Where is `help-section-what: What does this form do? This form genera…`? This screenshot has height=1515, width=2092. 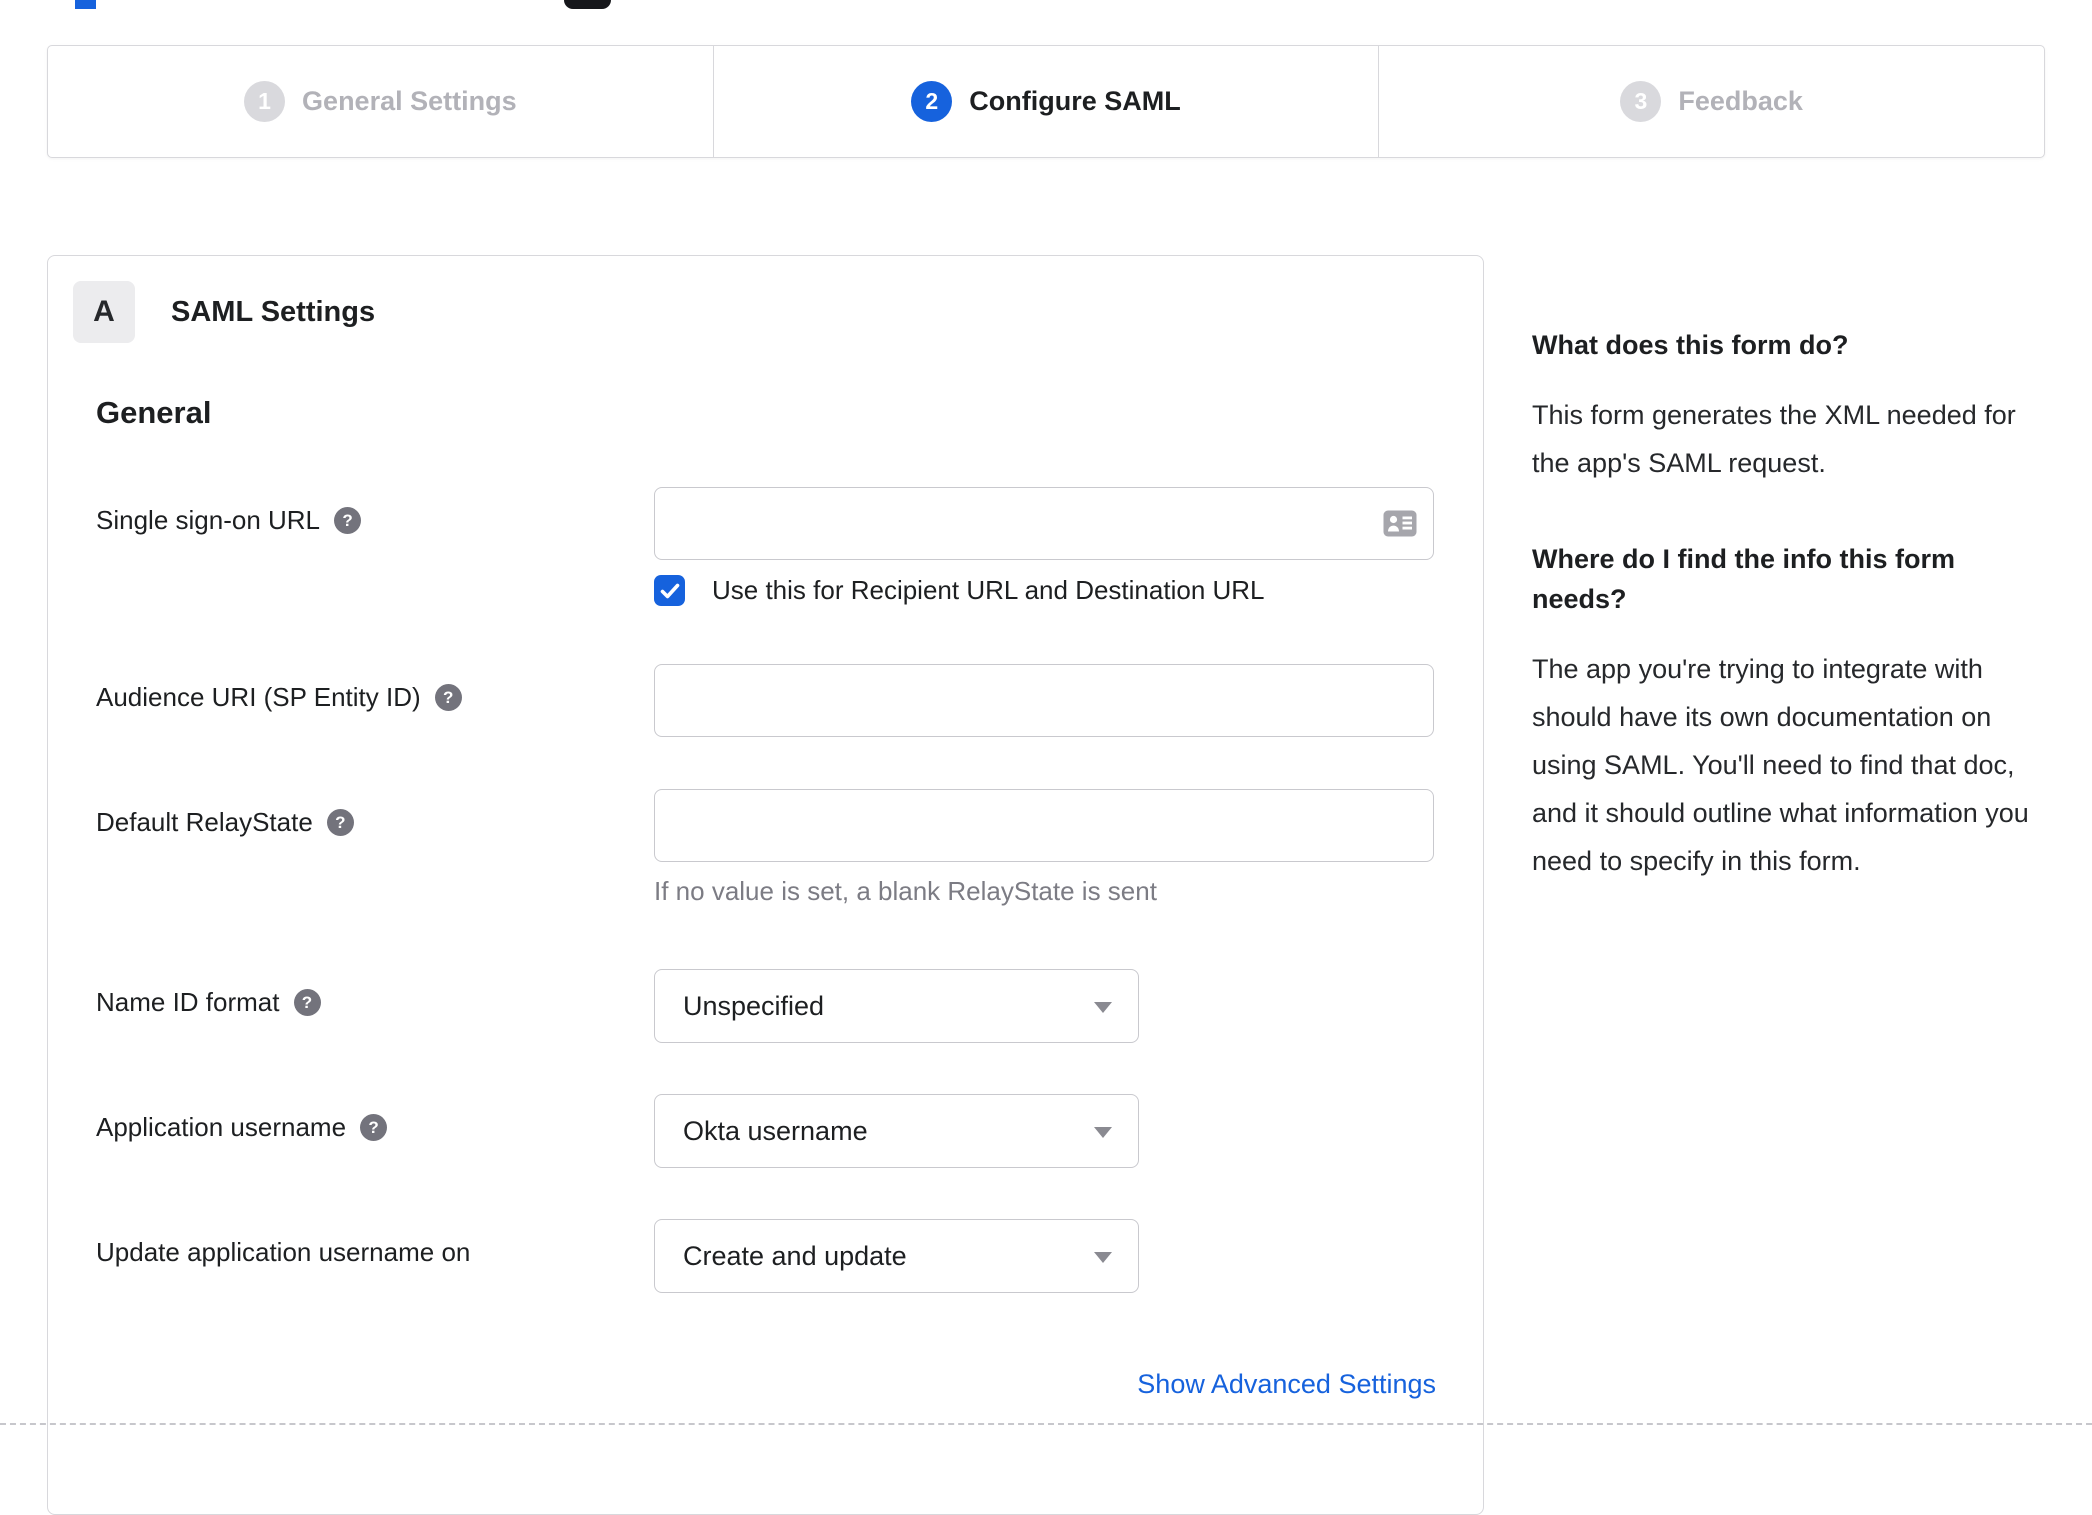 help-section-what: What does this form do? This form genera… is located at coordinates (1782, 406).